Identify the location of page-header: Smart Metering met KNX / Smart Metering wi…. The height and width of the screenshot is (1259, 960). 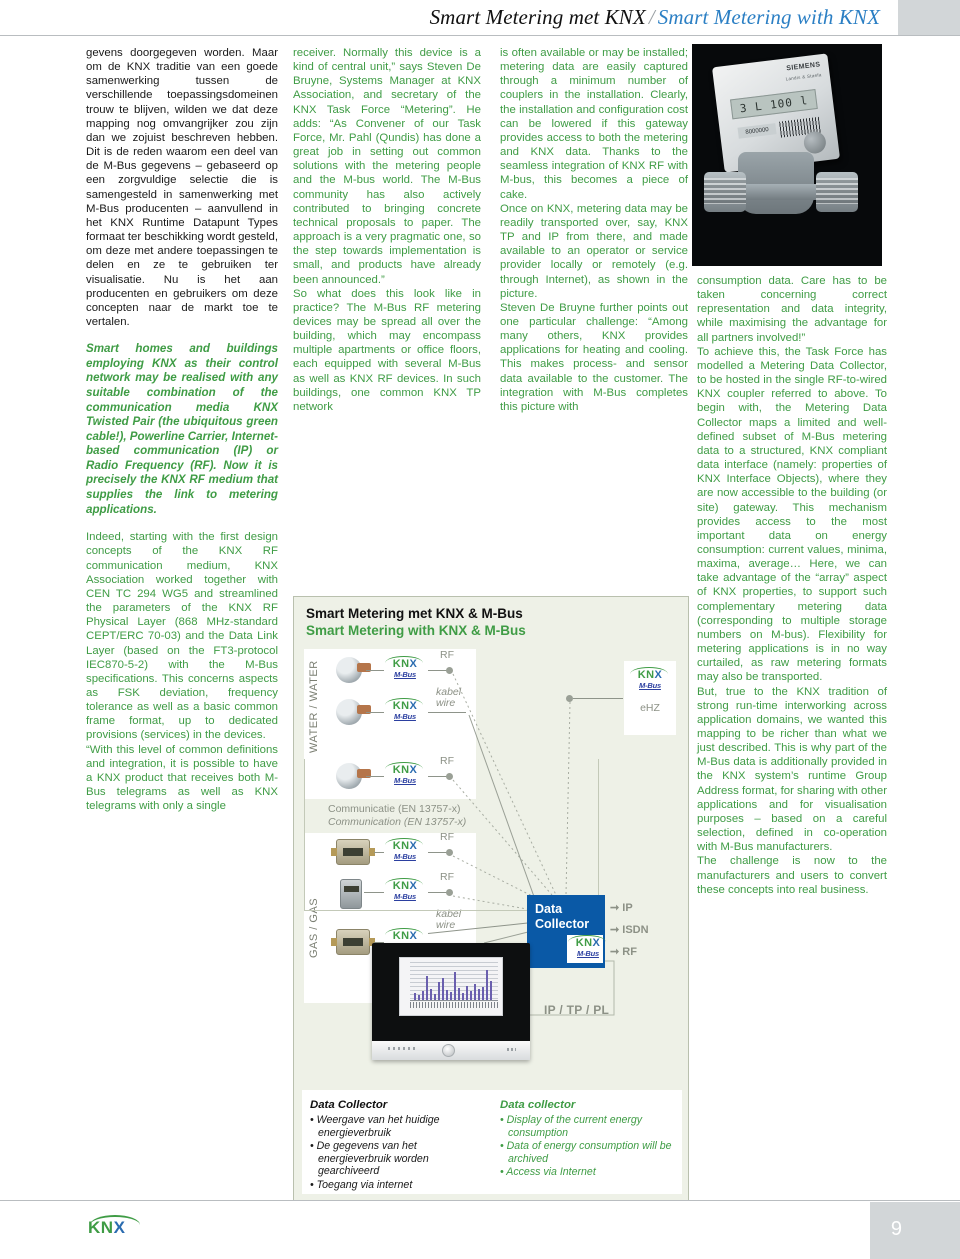
(480, 18).